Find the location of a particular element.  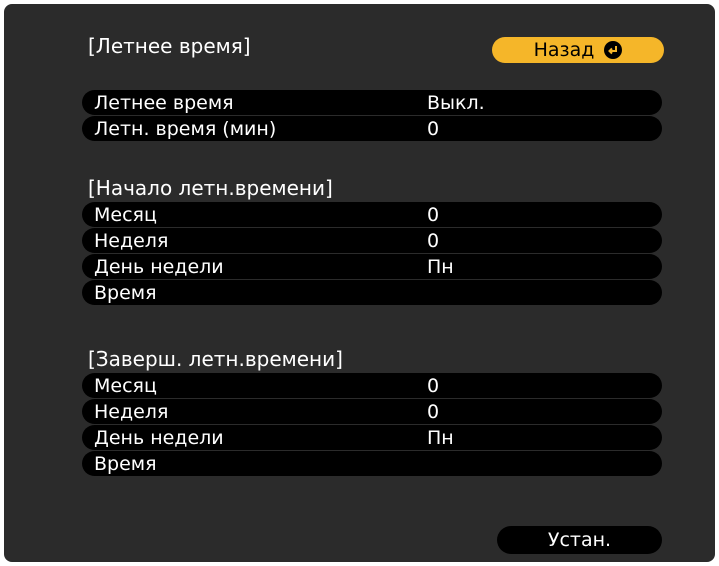

start-time-row: Время is located at coordinates (372, 292).